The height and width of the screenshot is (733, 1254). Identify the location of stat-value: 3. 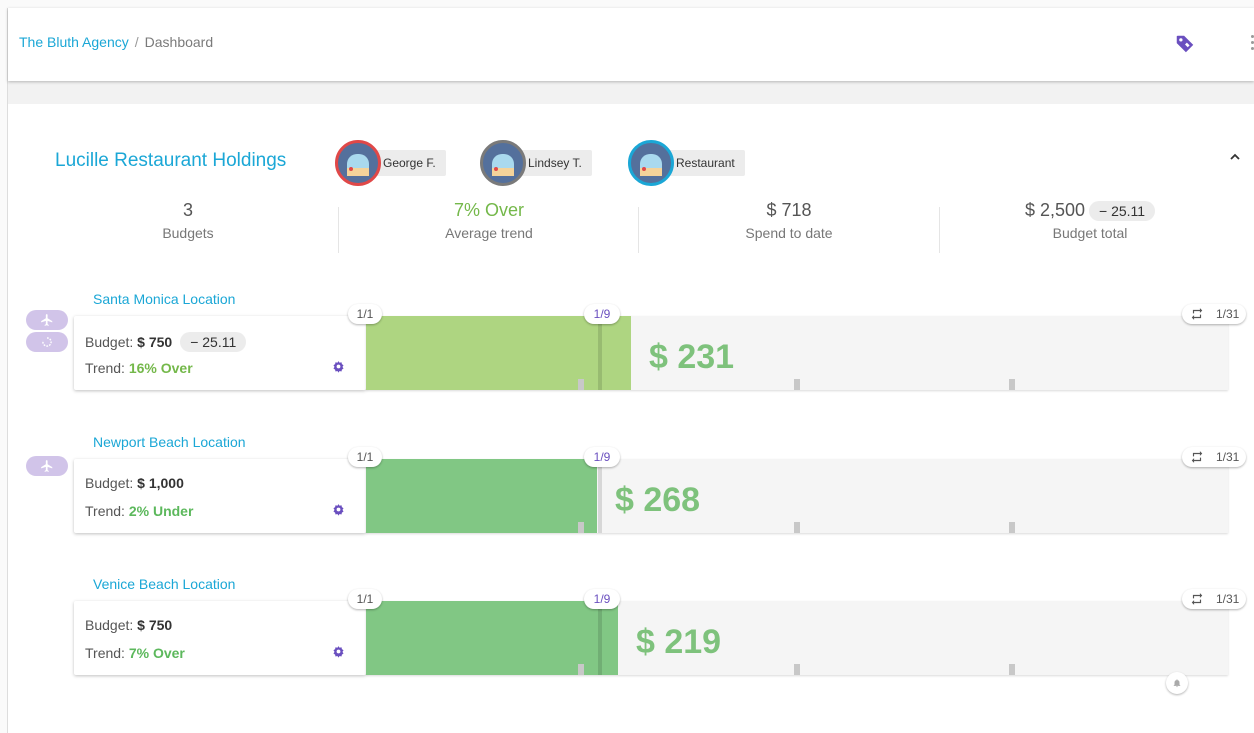
(187, 210).